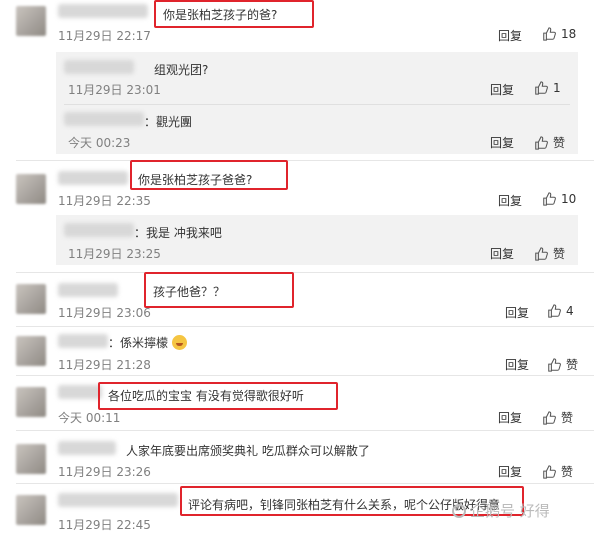 Image resolution: width=594 pixels, height=534 pixels. What do you see at coordinates (114, 254) in the screenshot?
I see `reply-time: 11月29日 23:25` at bounding box center [114, 254].